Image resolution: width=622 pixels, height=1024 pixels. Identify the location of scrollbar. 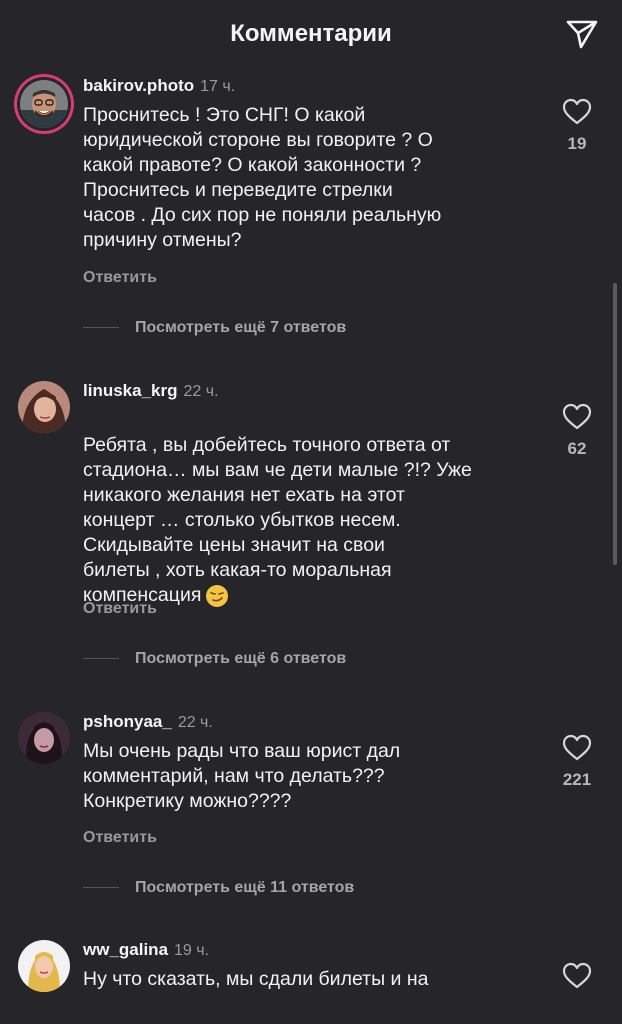
(615, 424).